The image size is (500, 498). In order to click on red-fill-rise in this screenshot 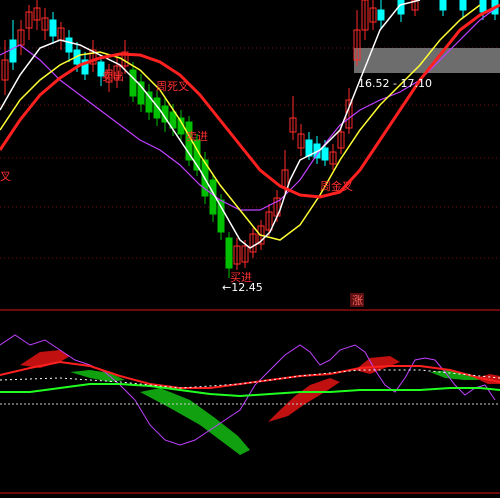, I will do `click(304, 400)`.